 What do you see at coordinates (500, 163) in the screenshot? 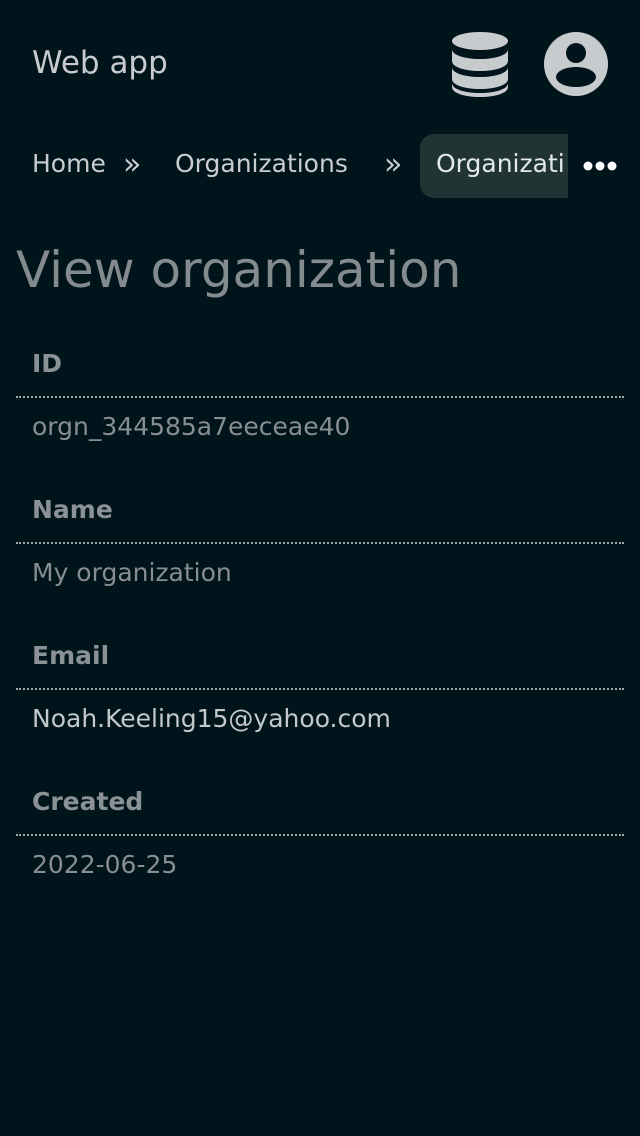
I see `breadcrumb-current-label: Organizati` at bounding box center [500, 163].